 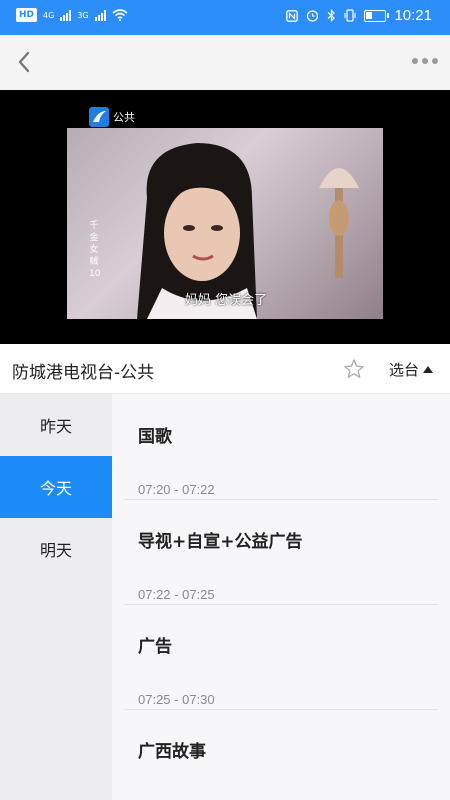 What do you see at coordinates (83, 15) in the screenshot?
I see `network-3g-label: 3G` at bounding box center [83, 15].